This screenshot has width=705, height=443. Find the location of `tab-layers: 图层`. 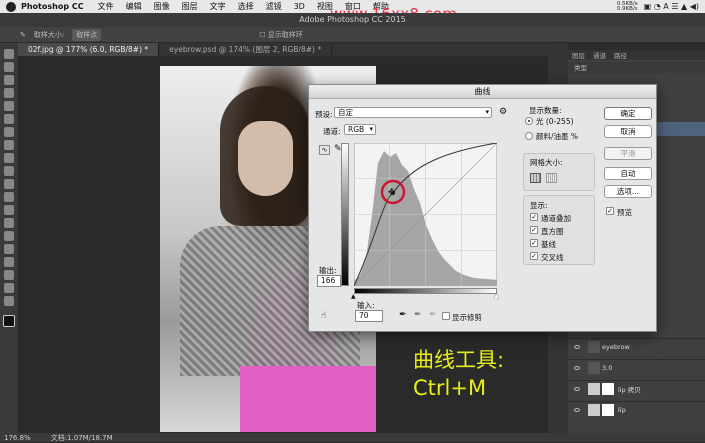

tab-layers: 图层 is located at coordinates (578, 55).